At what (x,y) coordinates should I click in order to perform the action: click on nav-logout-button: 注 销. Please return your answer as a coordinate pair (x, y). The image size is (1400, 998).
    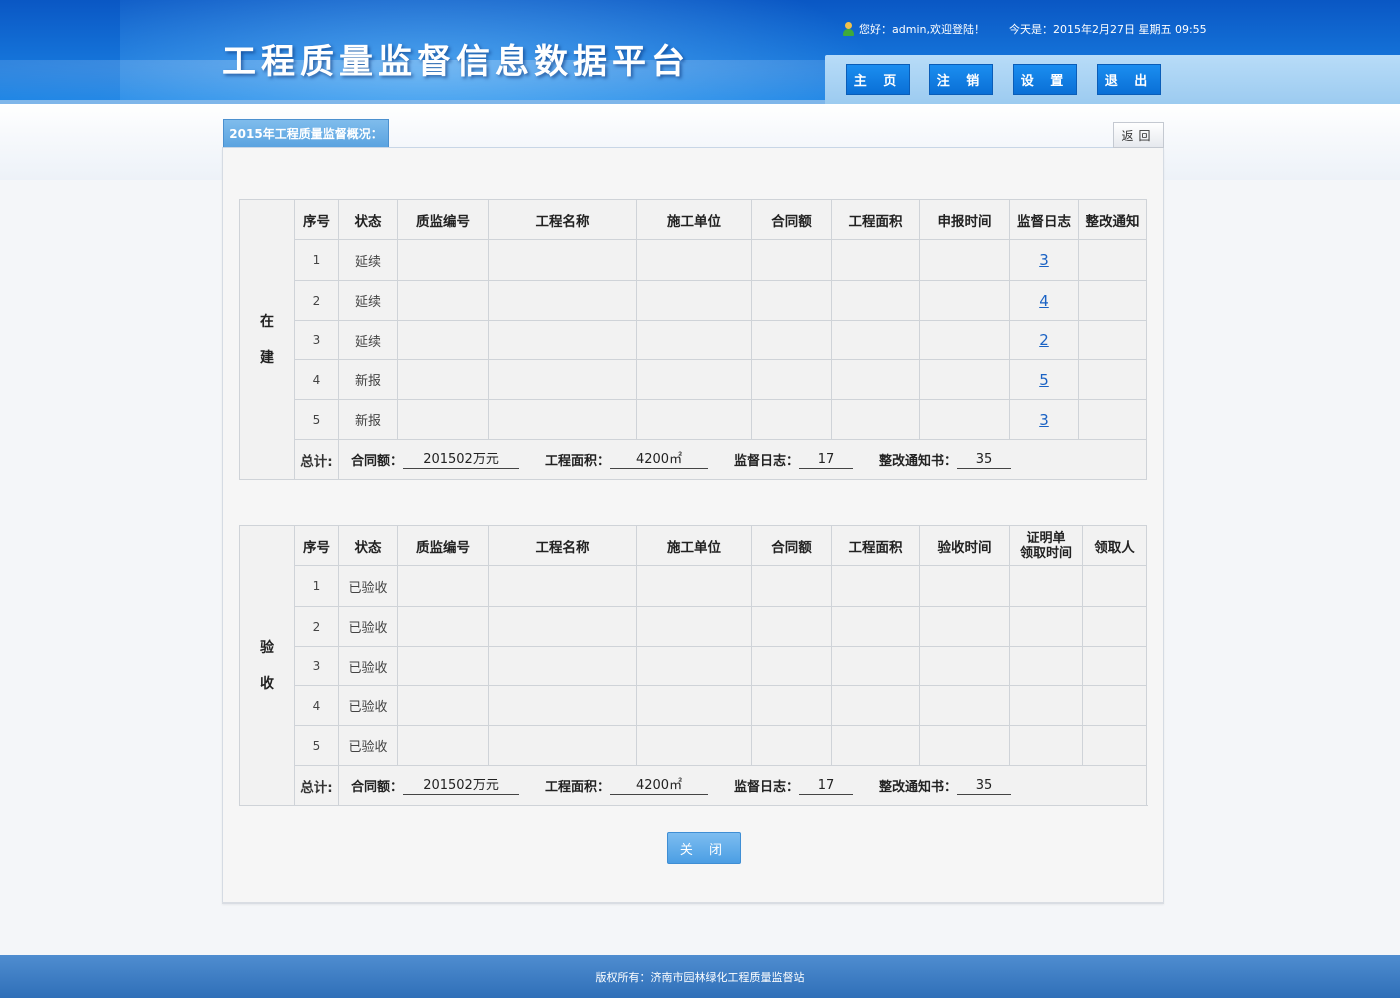
    Looking at the image, I should click on (961, 79).